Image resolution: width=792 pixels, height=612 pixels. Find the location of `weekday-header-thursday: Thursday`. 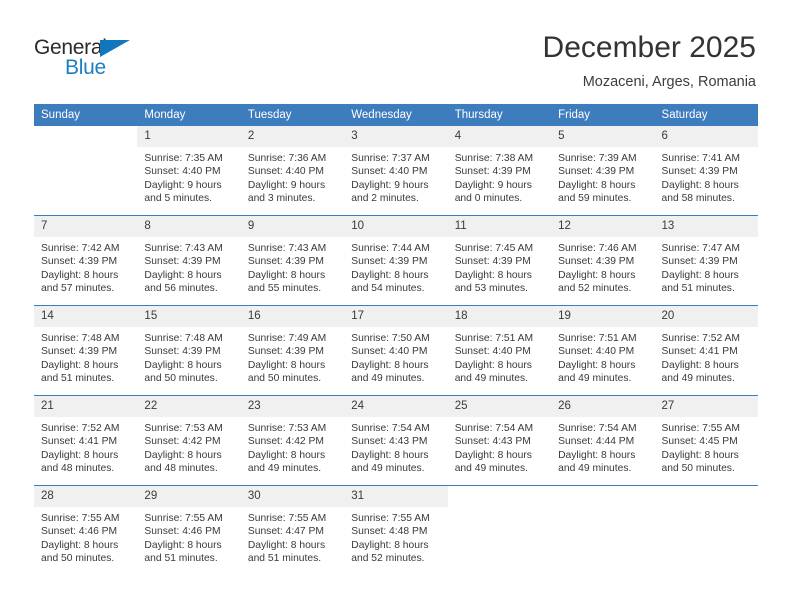

weekday-header-thursday: Thursday is located at coordinates (499, 115).